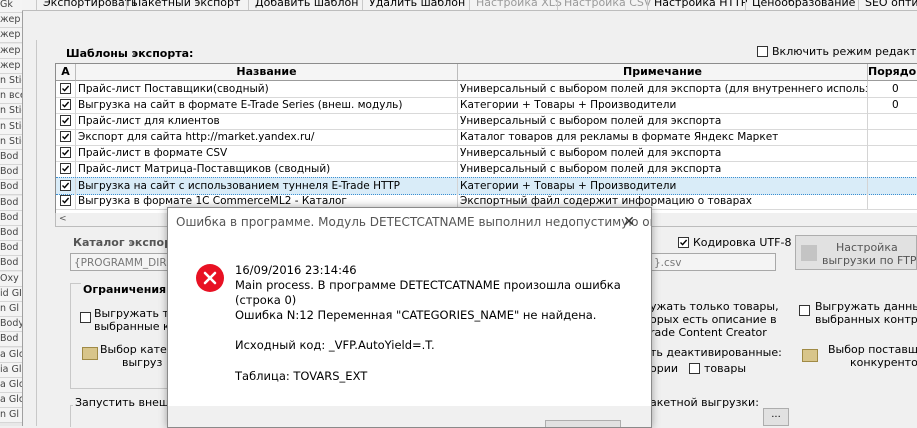  What do you see at coordinates (126, 242) in the screenshot?
I see `catalog-export-label: Каталог экспорт` at bounding box center [126, 242].